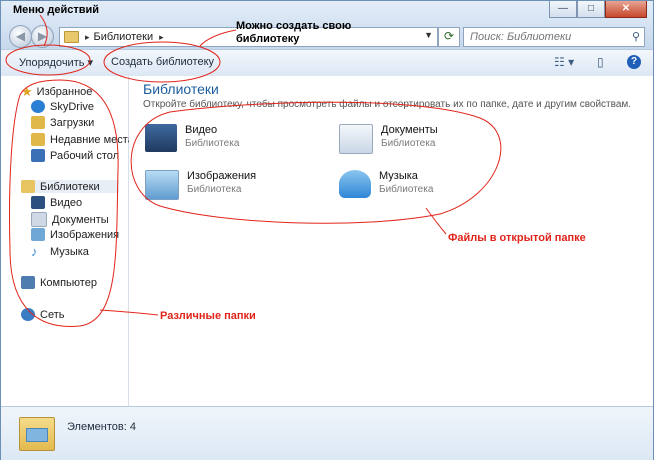  I want to click on nav-item-documents: Документы, so click(70, 219).